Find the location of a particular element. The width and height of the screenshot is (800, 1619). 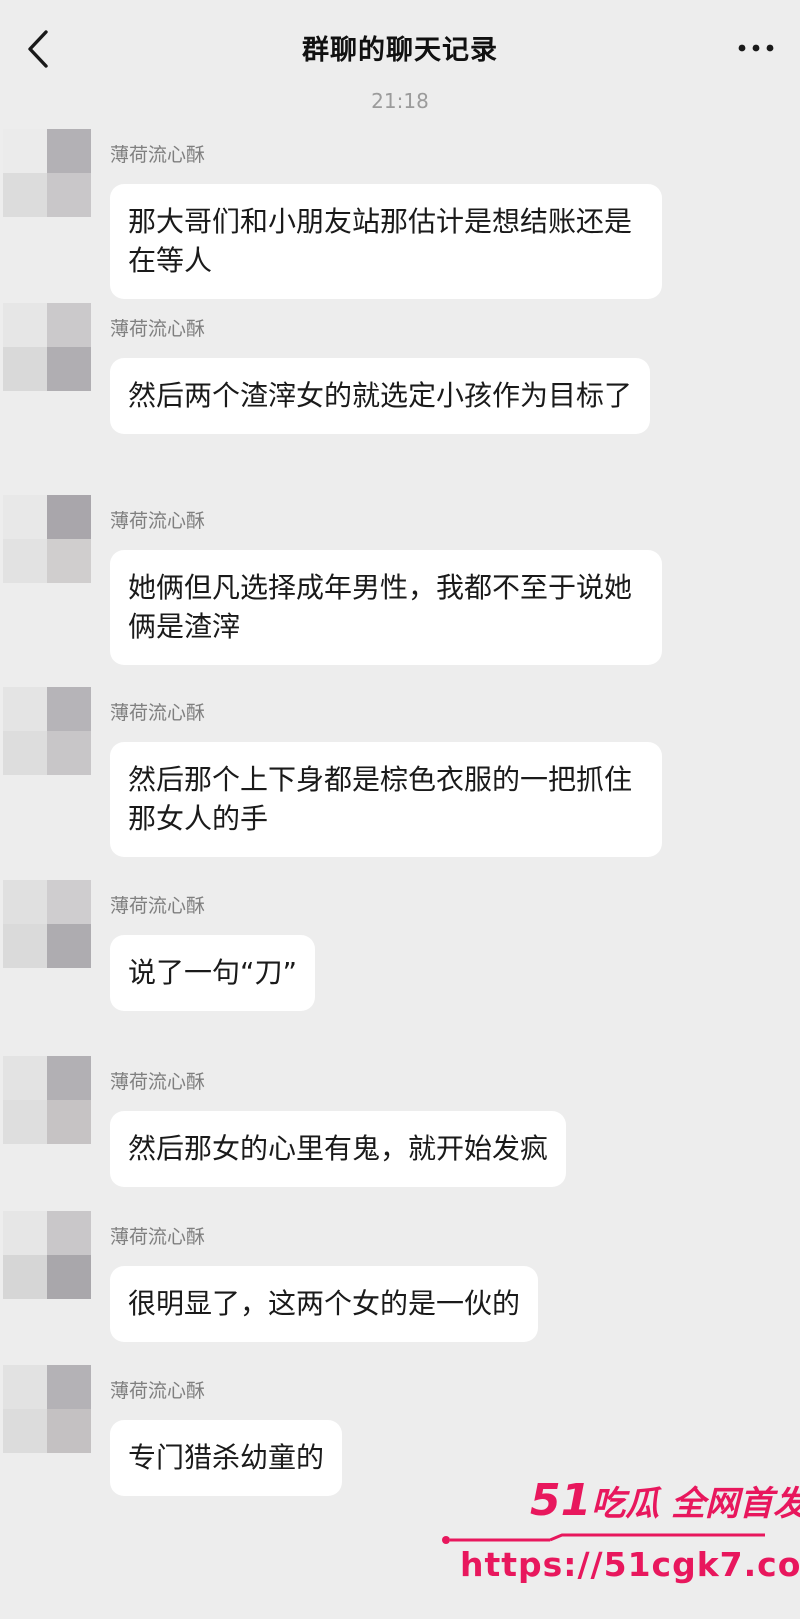

more-dots-icon is located at coordinates (756, 48).